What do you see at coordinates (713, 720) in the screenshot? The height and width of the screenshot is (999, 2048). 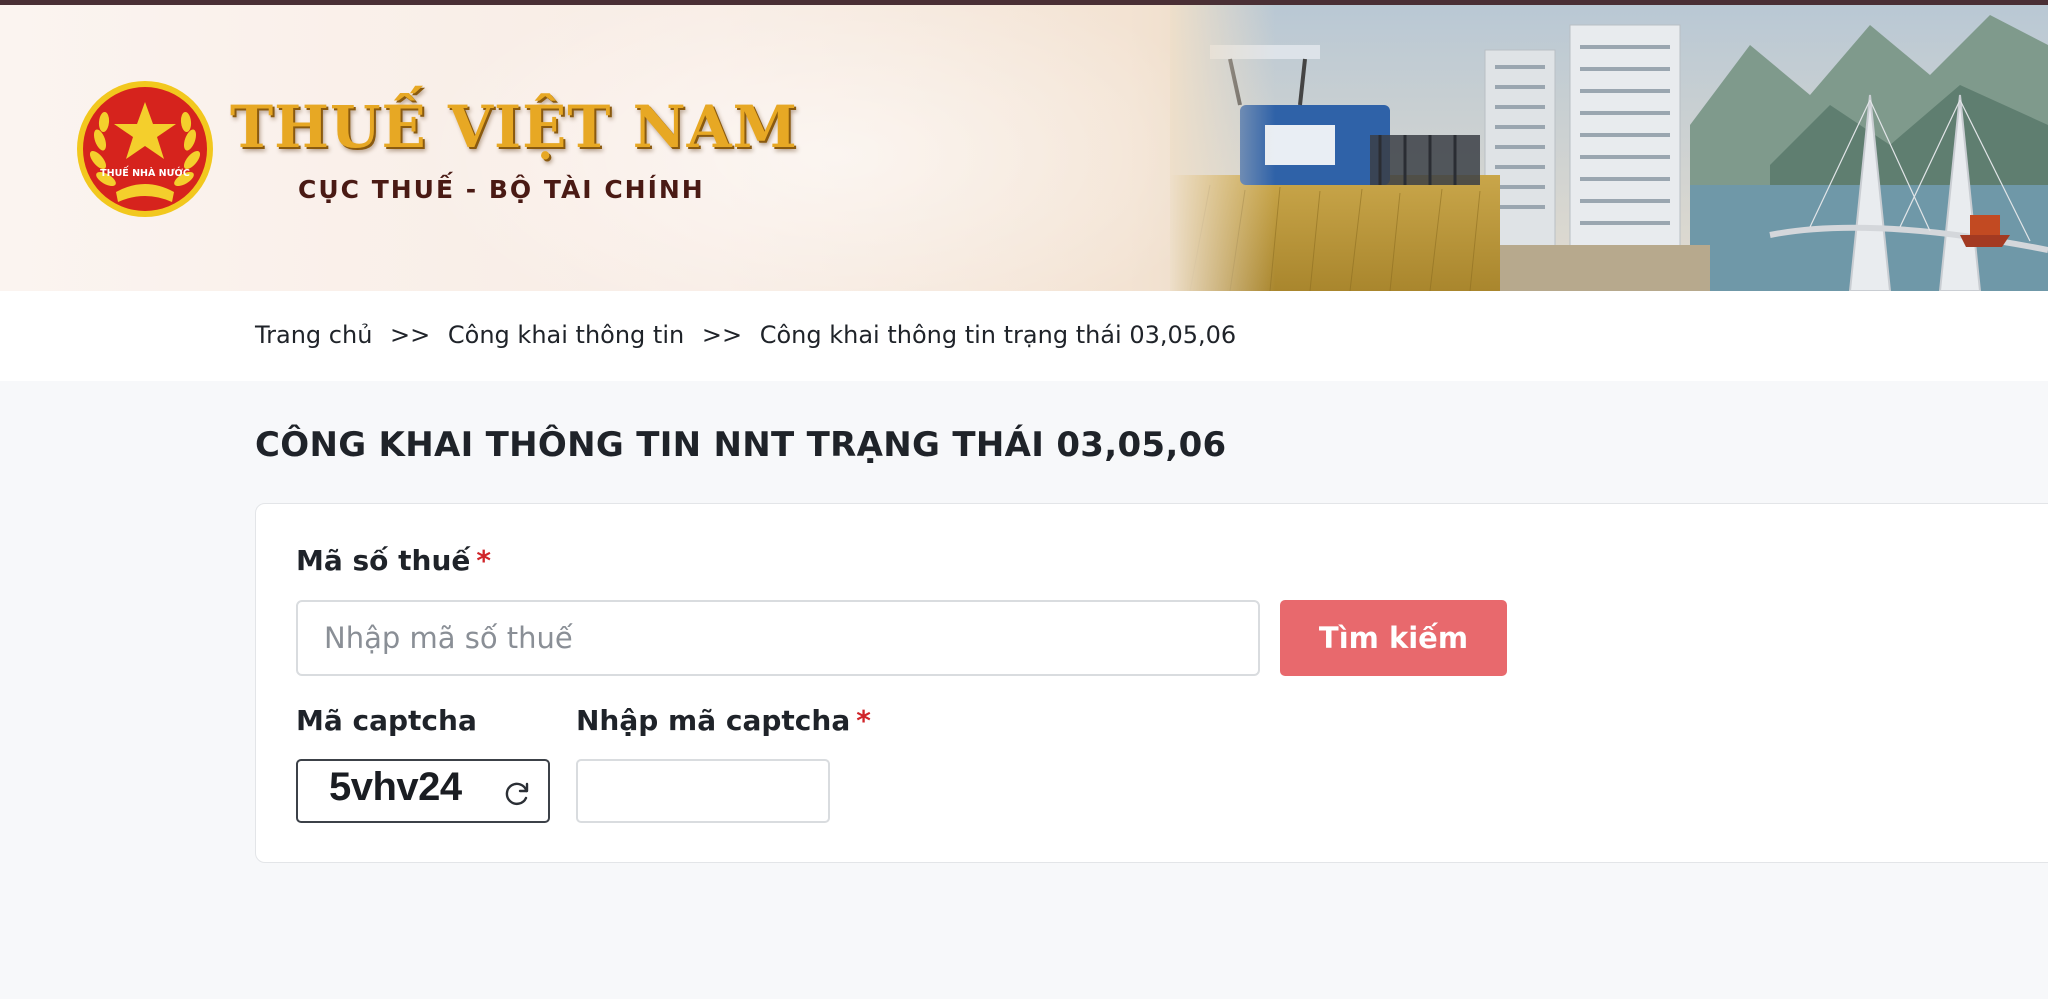 I see `captcha-input-label-text: Nhập mã captcha` at bounding box center [713, 720].